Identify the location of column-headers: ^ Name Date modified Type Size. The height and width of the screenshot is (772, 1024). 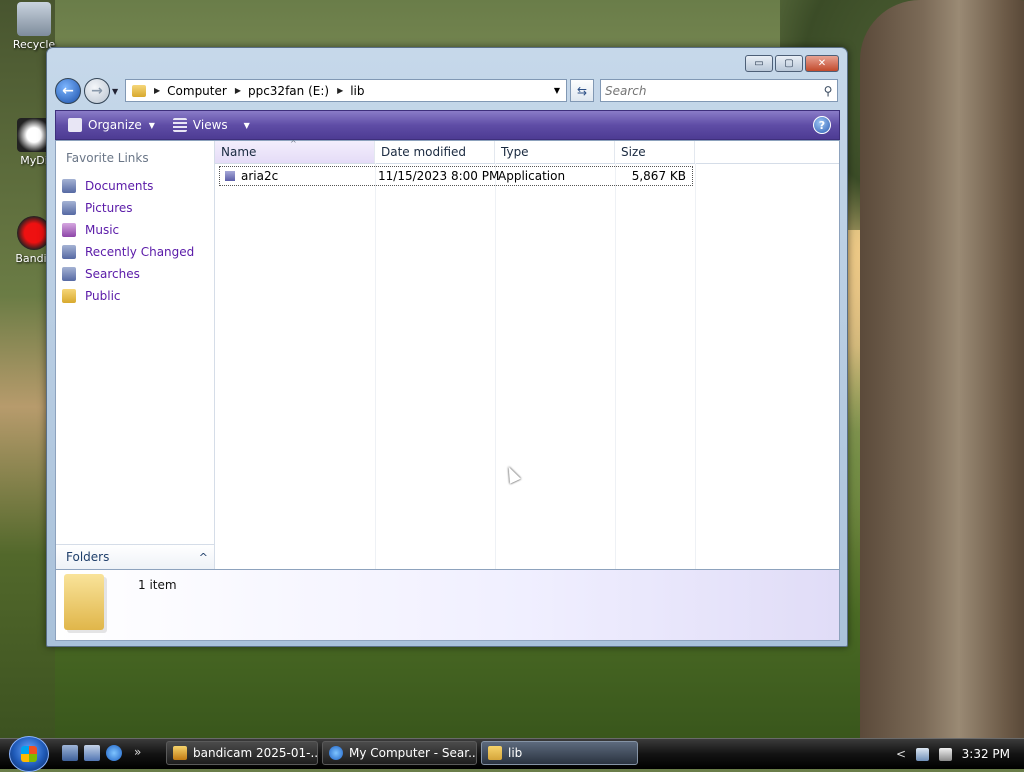
(527, 151).